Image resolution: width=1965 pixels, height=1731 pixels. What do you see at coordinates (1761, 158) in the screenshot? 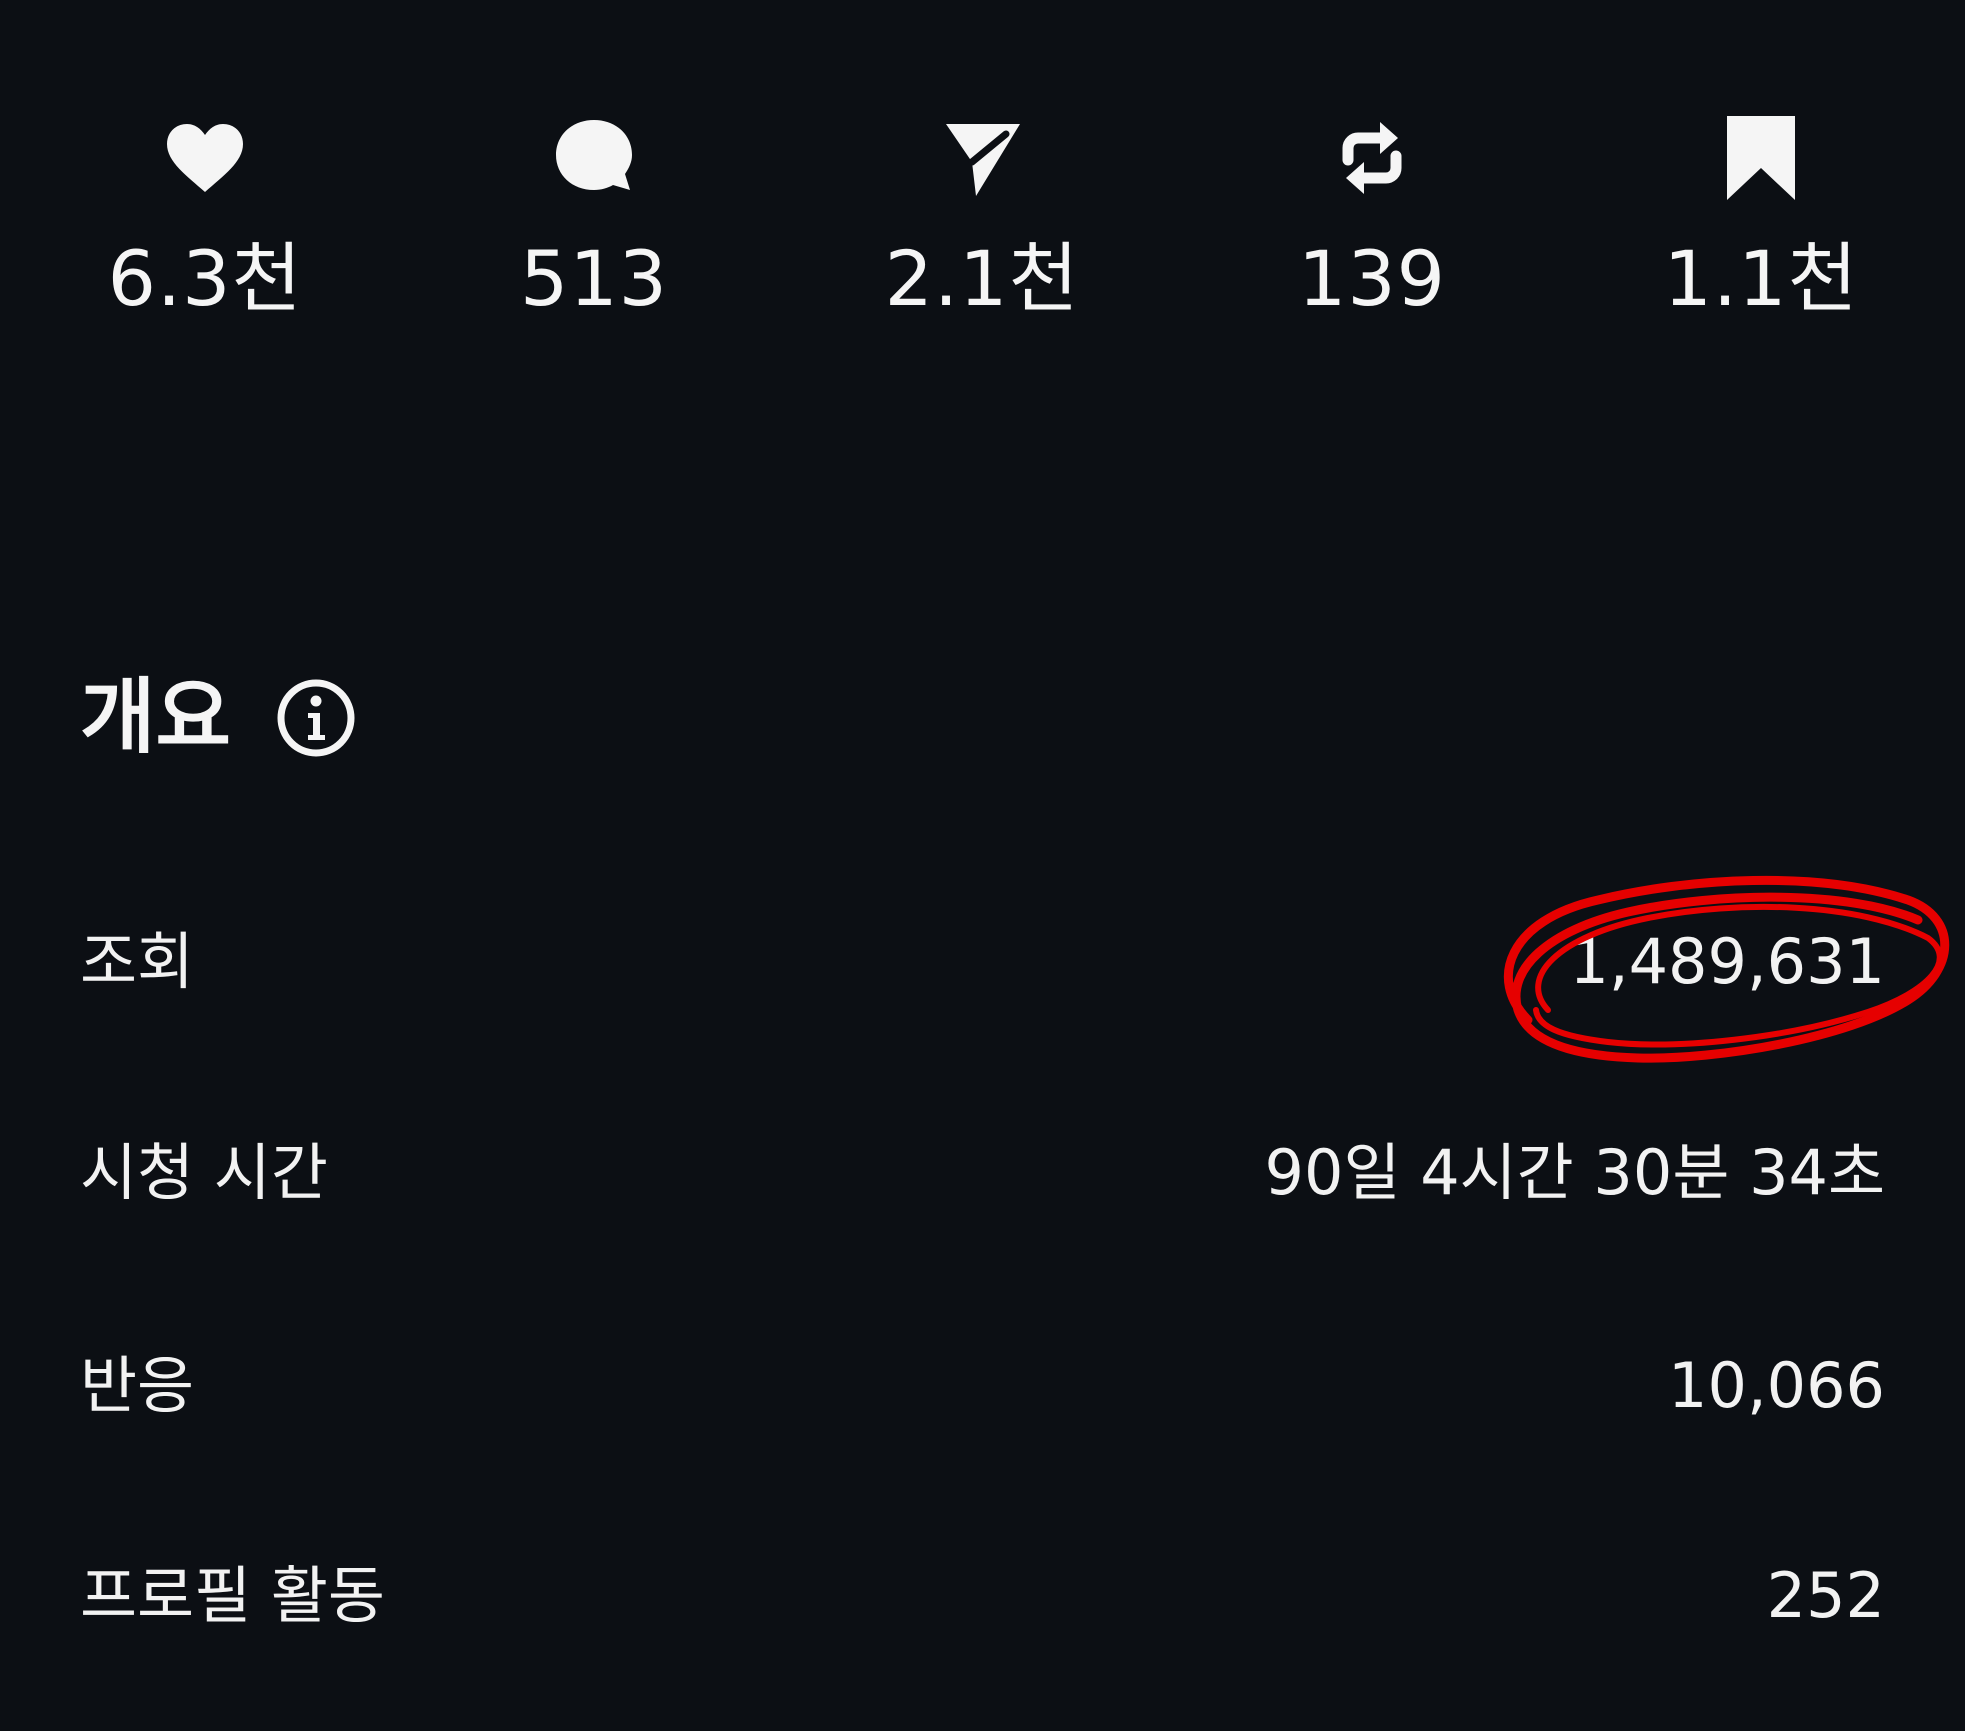
I see `bookmark-icon` at bounding box center [1761, 158].